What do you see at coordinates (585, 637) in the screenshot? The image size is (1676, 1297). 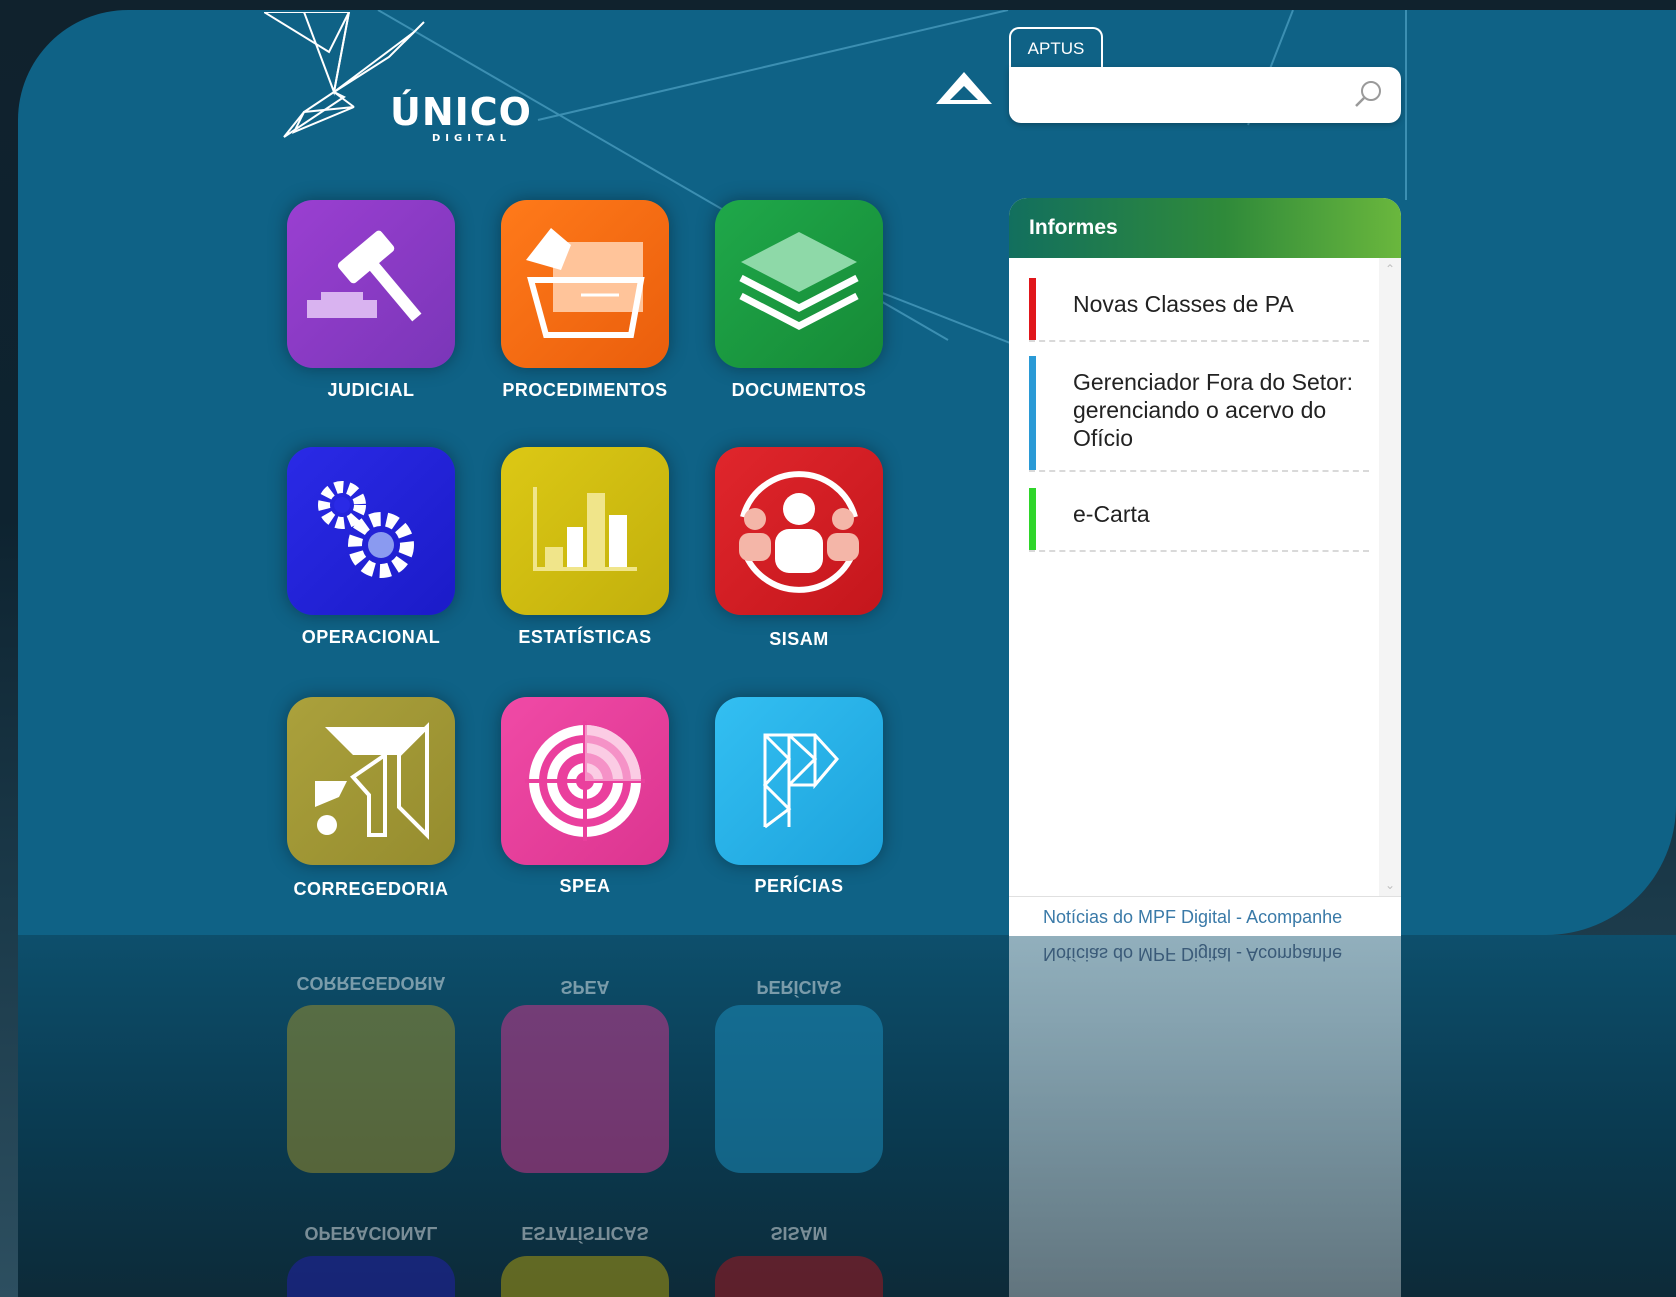 I see `tile-label-estatisticas: ESTATÍSTICAS` at bounding box center [585, 637].